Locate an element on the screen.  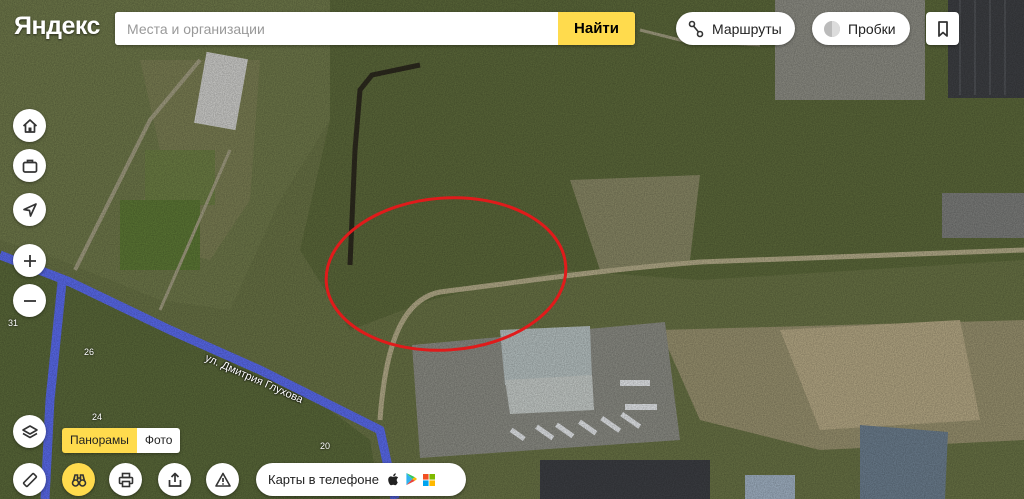
ruler-icon is located at coordinates (29, 479).